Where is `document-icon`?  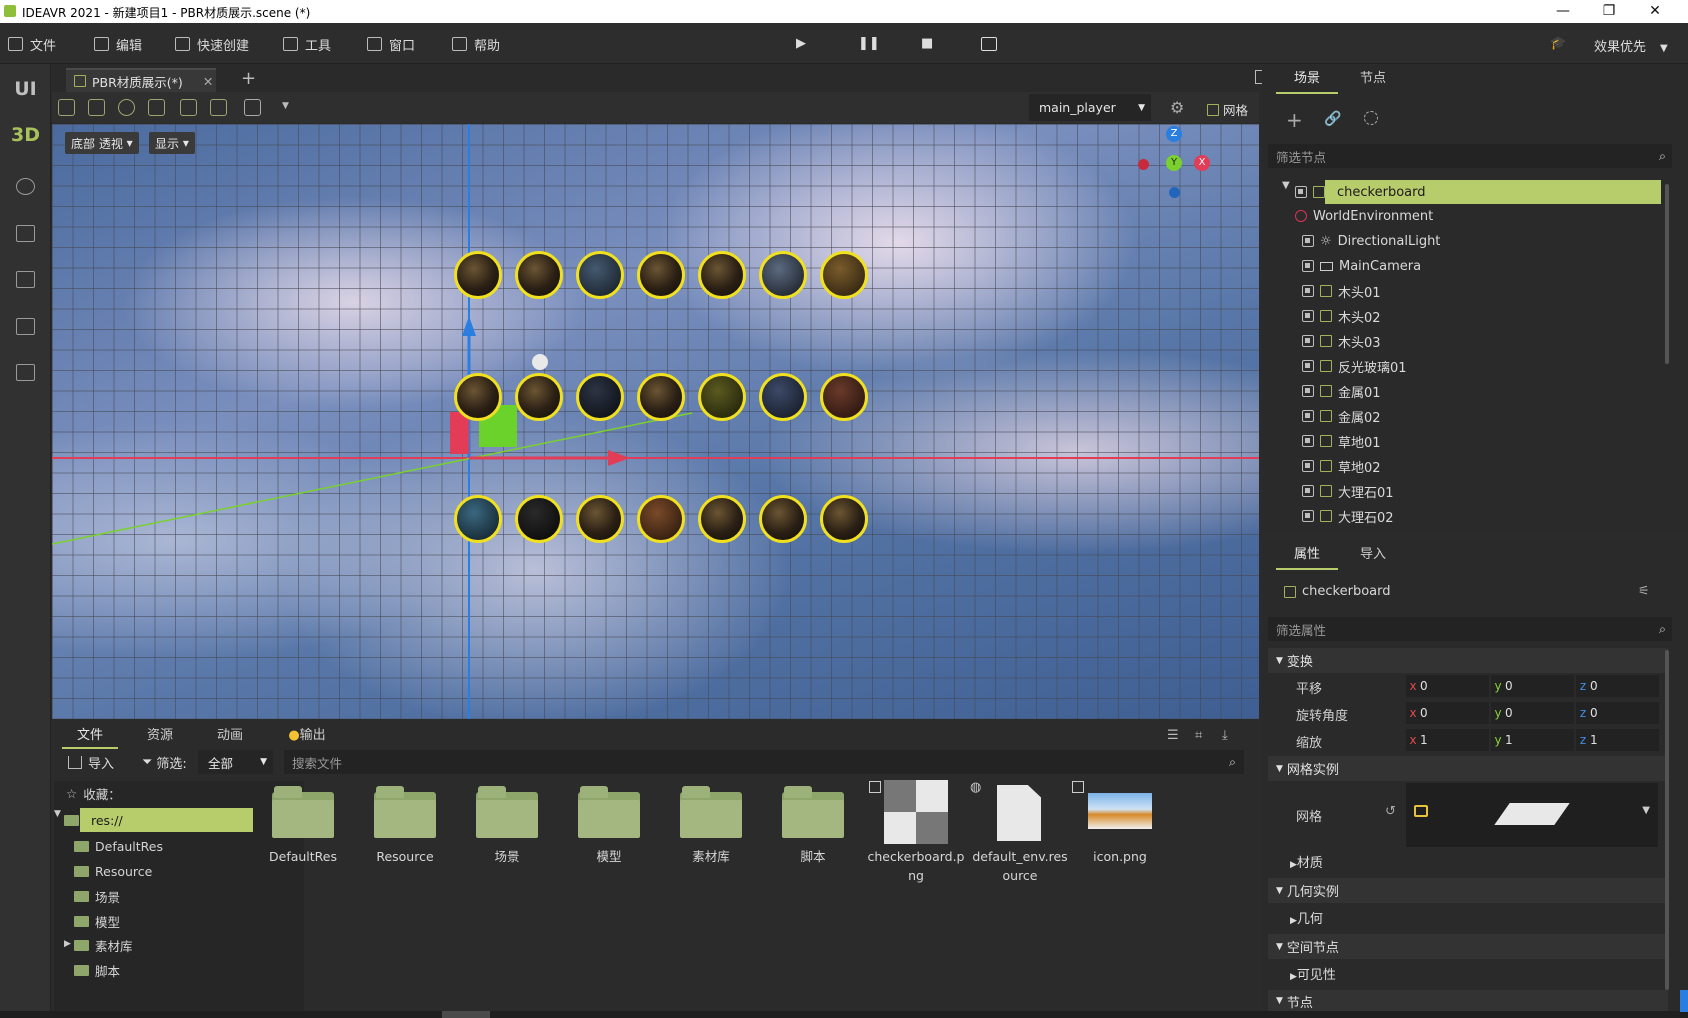
document-icon is located at coordinates (1019, 813).